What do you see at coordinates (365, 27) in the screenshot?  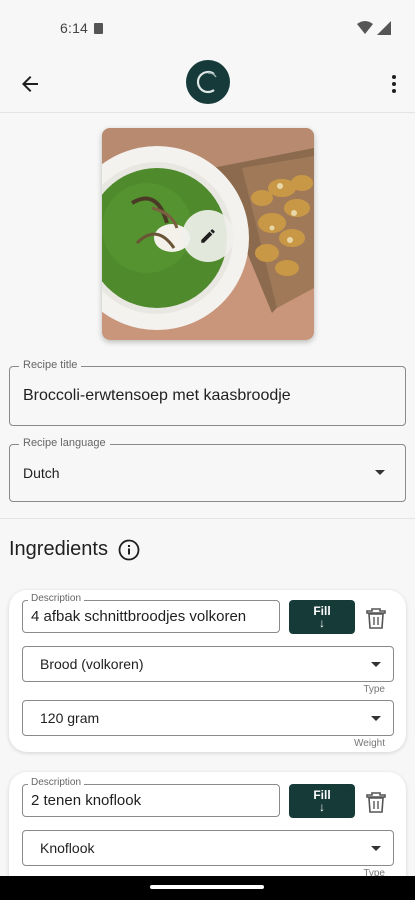 I see `wifi-icon` at bounding box center [365, 27].